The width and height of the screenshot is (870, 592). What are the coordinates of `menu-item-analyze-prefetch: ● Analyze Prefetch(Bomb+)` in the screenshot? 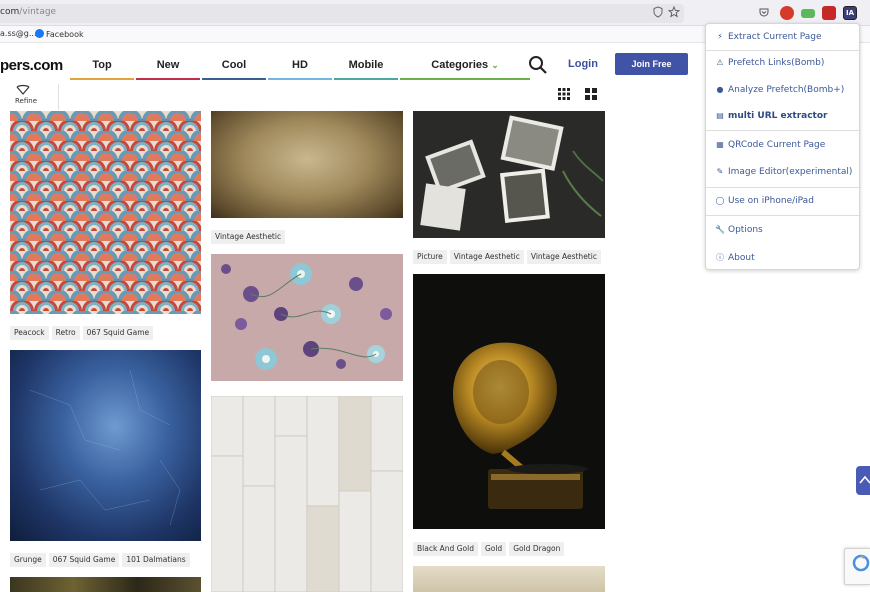 It's located at (780, 90).